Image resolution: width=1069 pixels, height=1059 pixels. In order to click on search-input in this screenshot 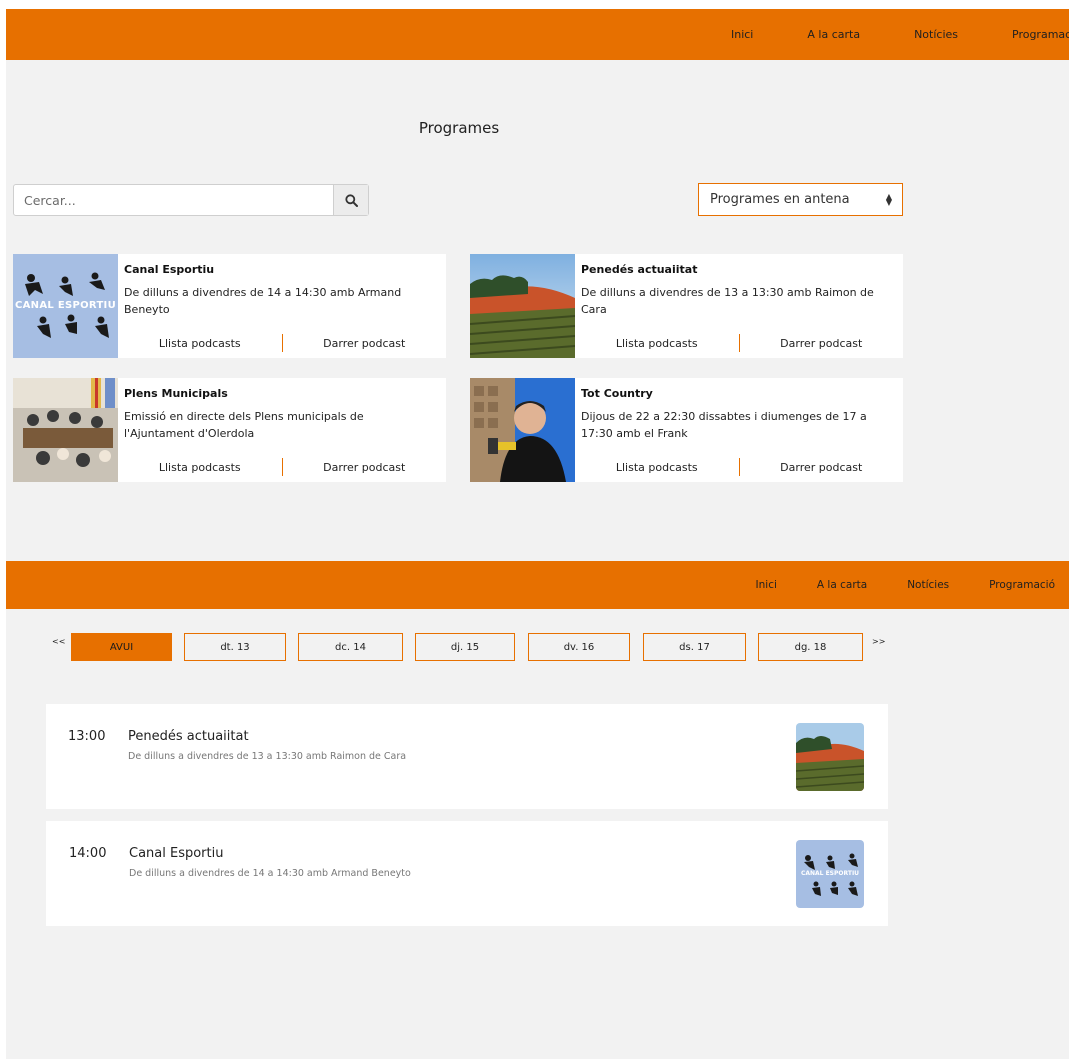, I will do `click(173, 200)`.